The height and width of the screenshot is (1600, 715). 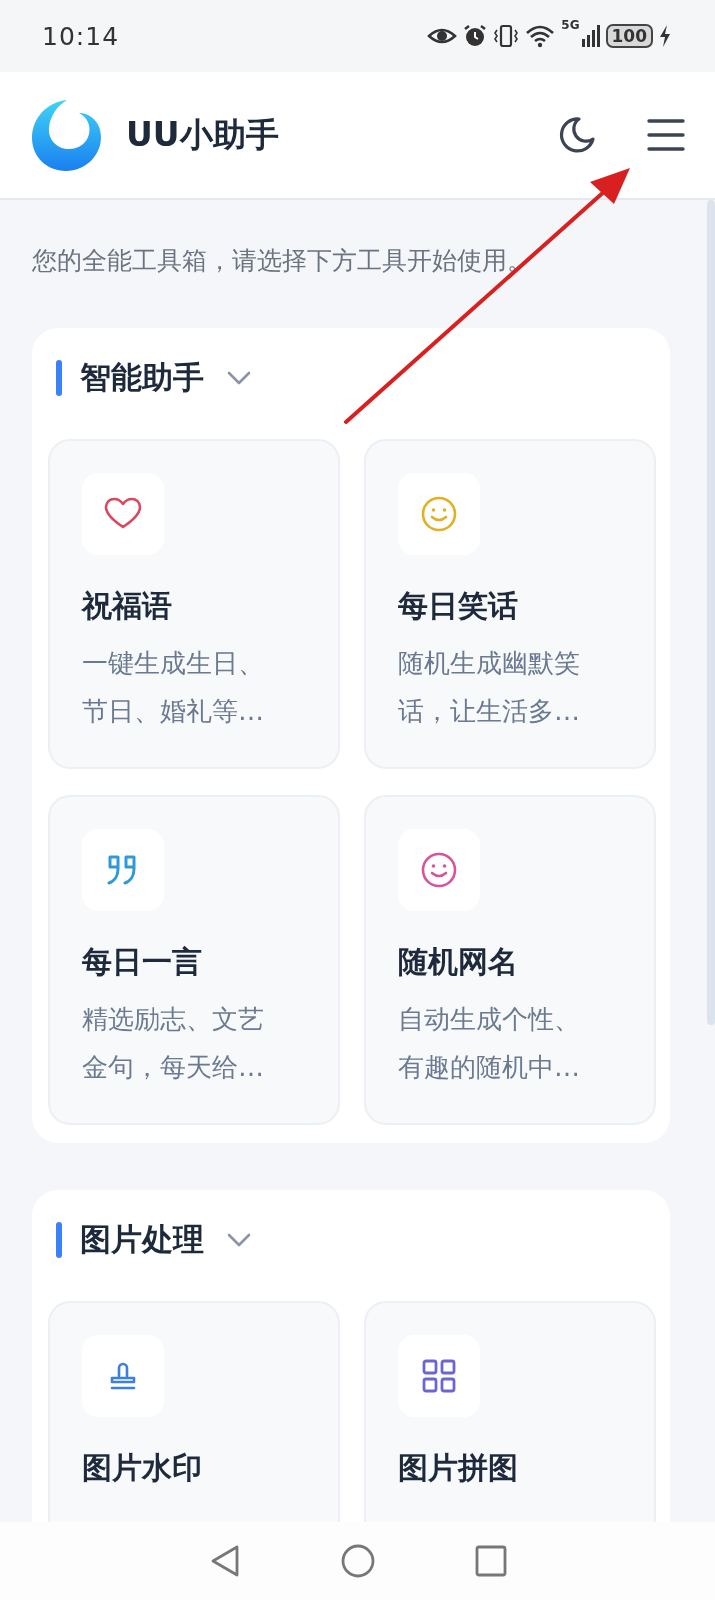 I want to click on home-button, so click(x=357, y=1561).